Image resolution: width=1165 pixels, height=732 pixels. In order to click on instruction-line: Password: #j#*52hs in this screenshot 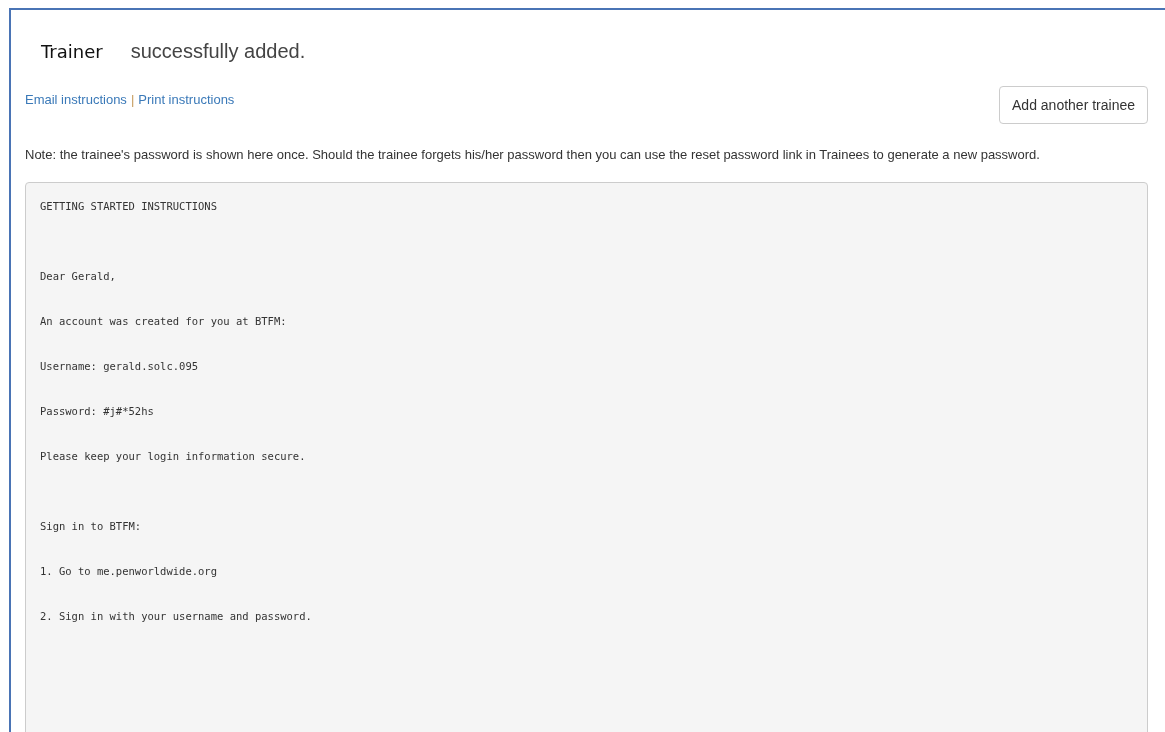, I will do `click(97, 411)`.